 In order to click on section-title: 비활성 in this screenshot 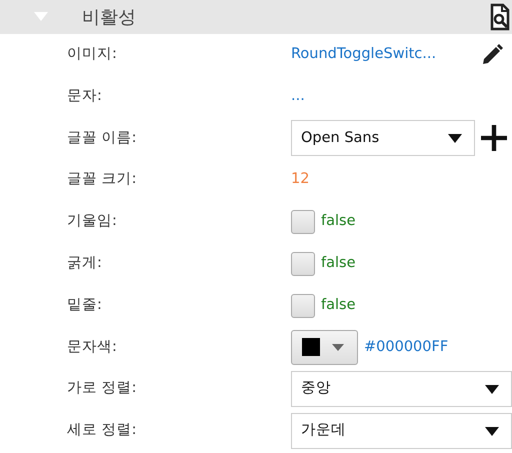, I will do `click(109, 18)`.